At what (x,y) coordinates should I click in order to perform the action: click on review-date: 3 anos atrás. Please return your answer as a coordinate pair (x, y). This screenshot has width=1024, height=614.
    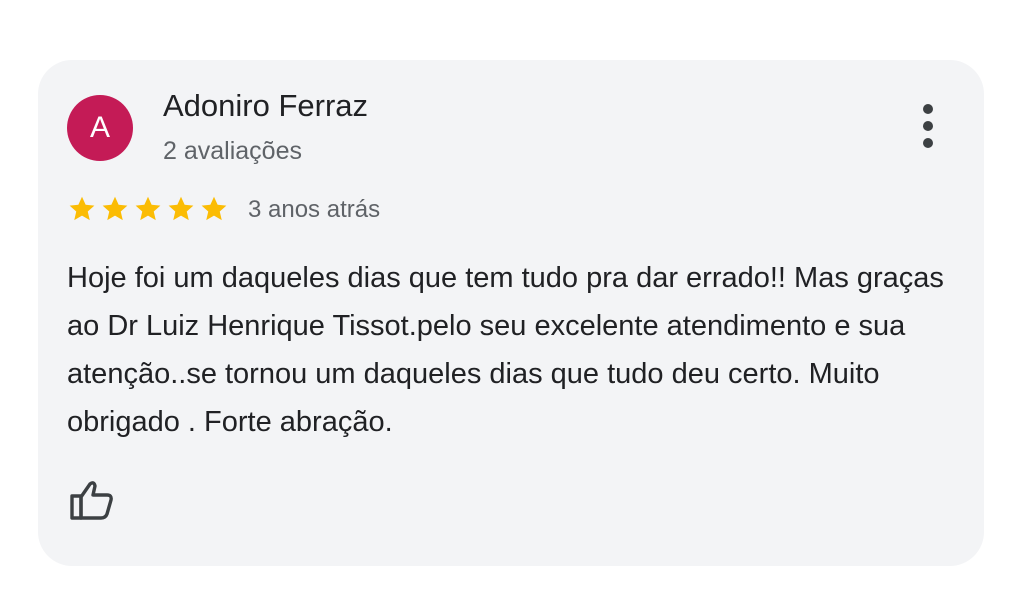
    Looking at the image, I should click on (314, 209).